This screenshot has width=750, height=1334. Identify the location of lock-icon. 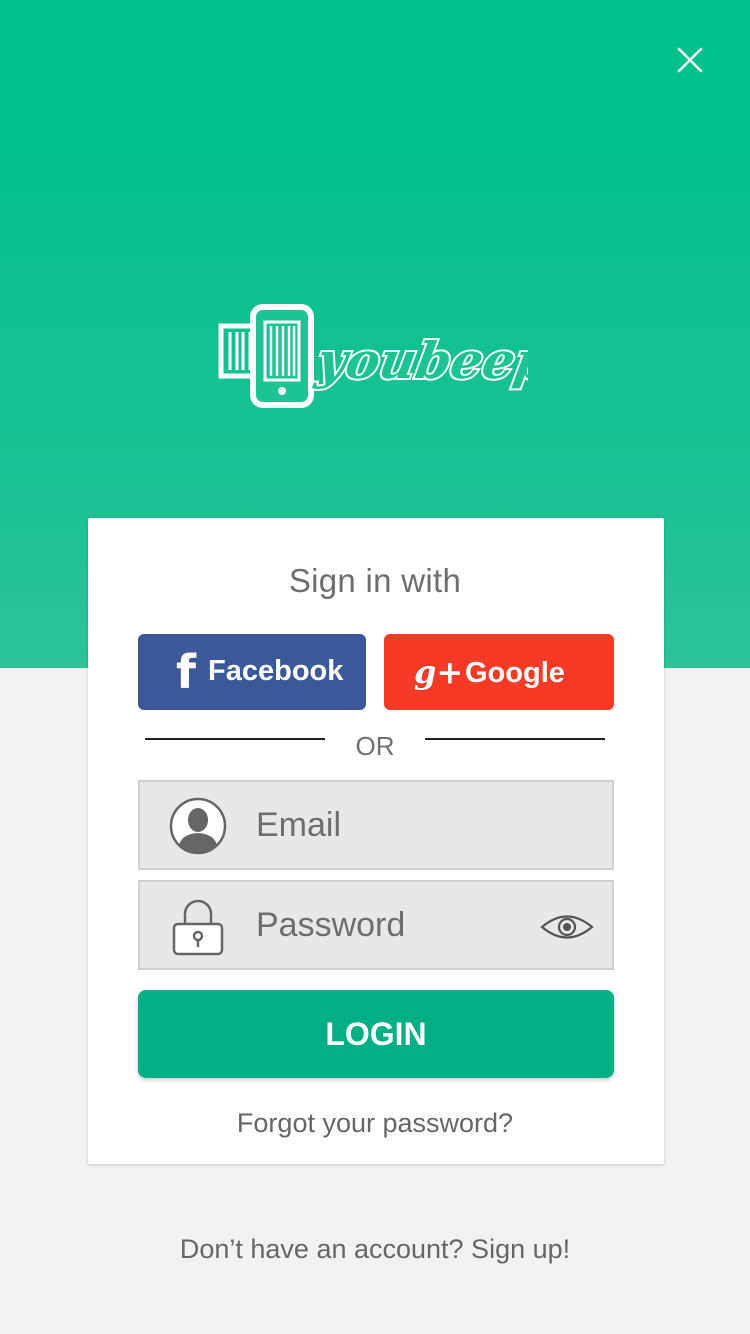
(198, 927).